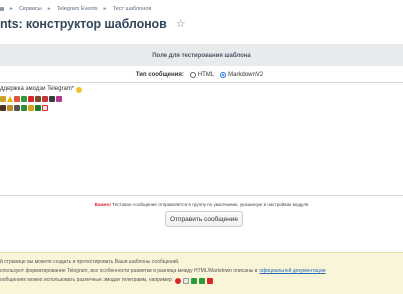  What do you see at coordinates (201, 89) in the screenshot?
I see `textarea-line: ддержка эмодзи Telegram*` at bounding box center [201, 89].